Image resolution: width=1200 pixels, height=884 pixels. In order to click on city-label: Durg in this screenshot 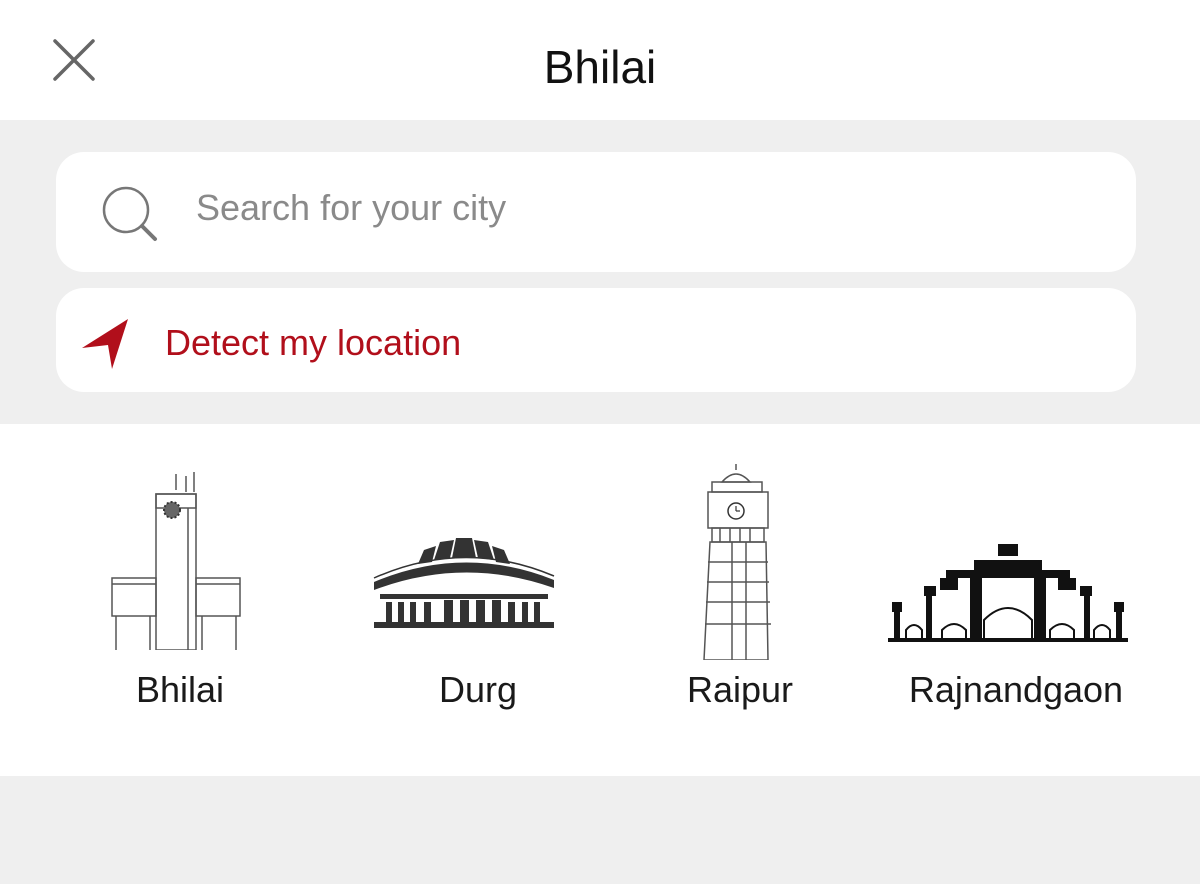, I will do `click(478, 689)`.